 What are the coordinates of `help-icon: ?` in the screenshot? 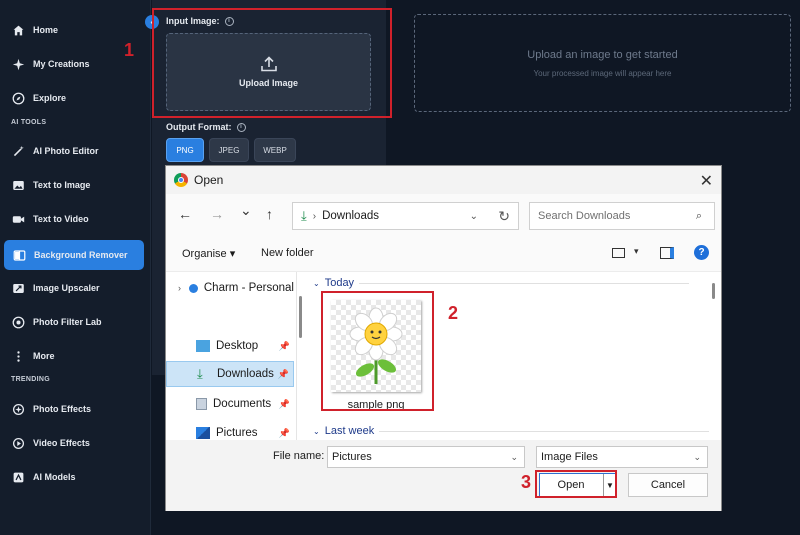 It's located at (701, 252).